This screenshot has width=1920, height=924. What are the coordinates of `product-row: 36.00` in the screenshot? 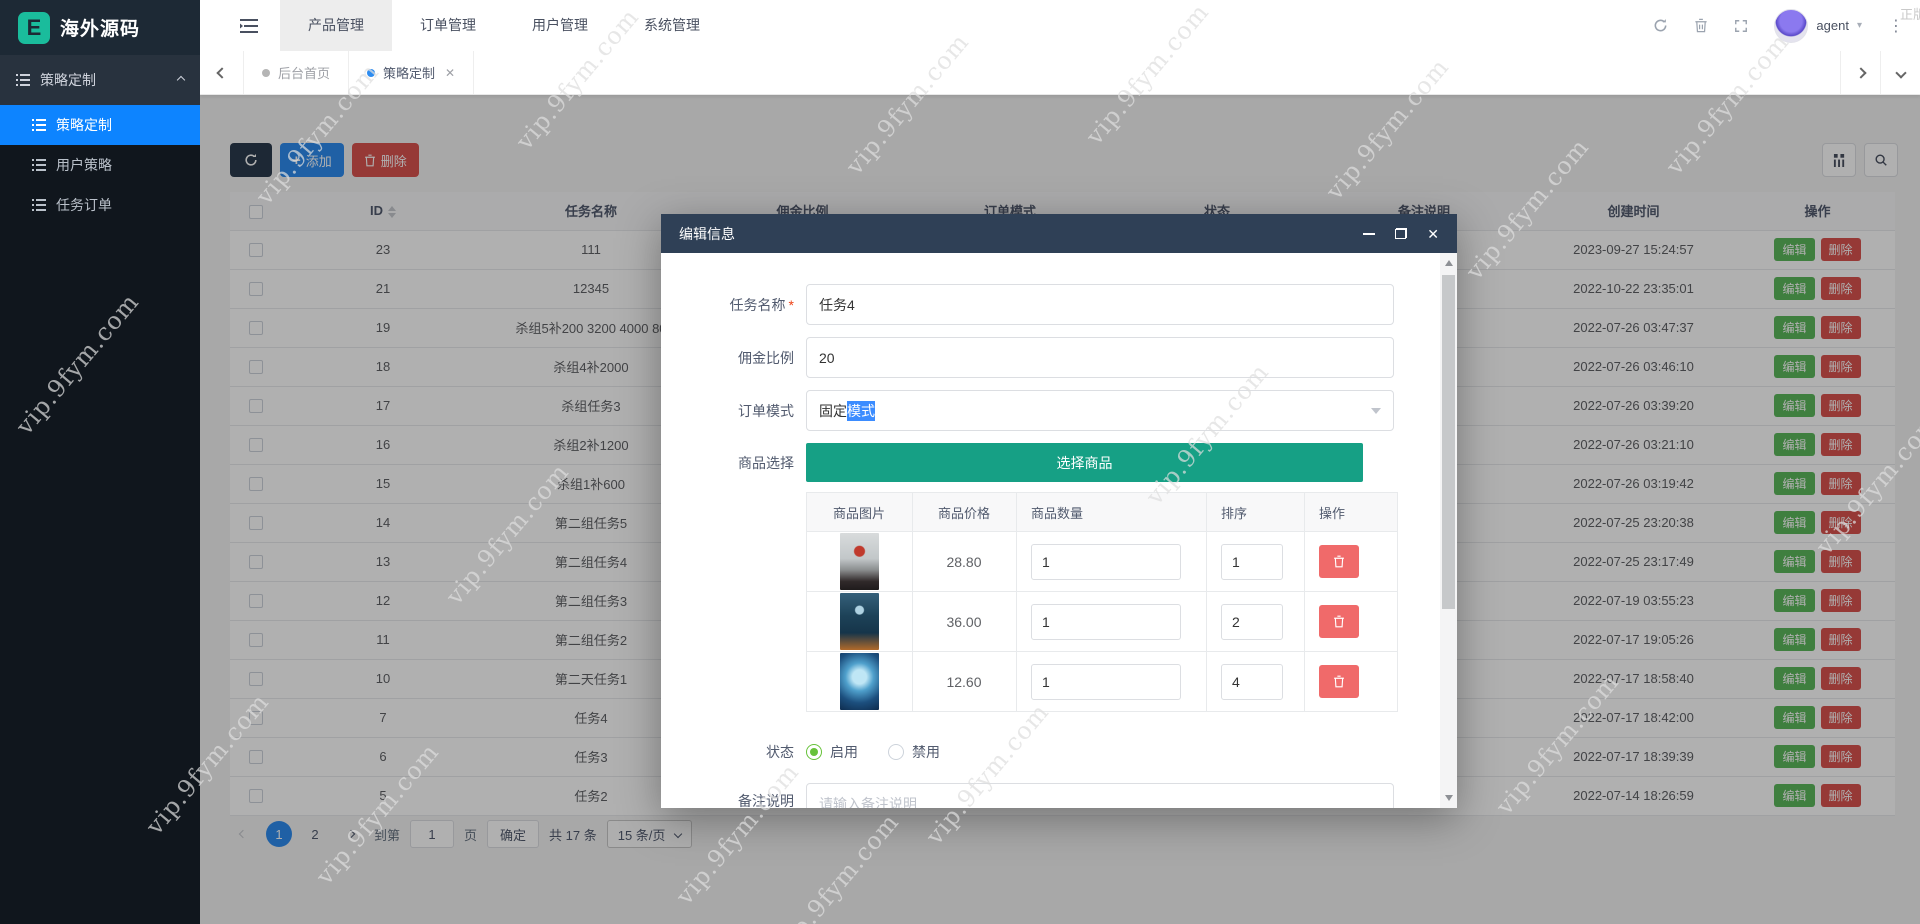 It's located at (1102, 621).